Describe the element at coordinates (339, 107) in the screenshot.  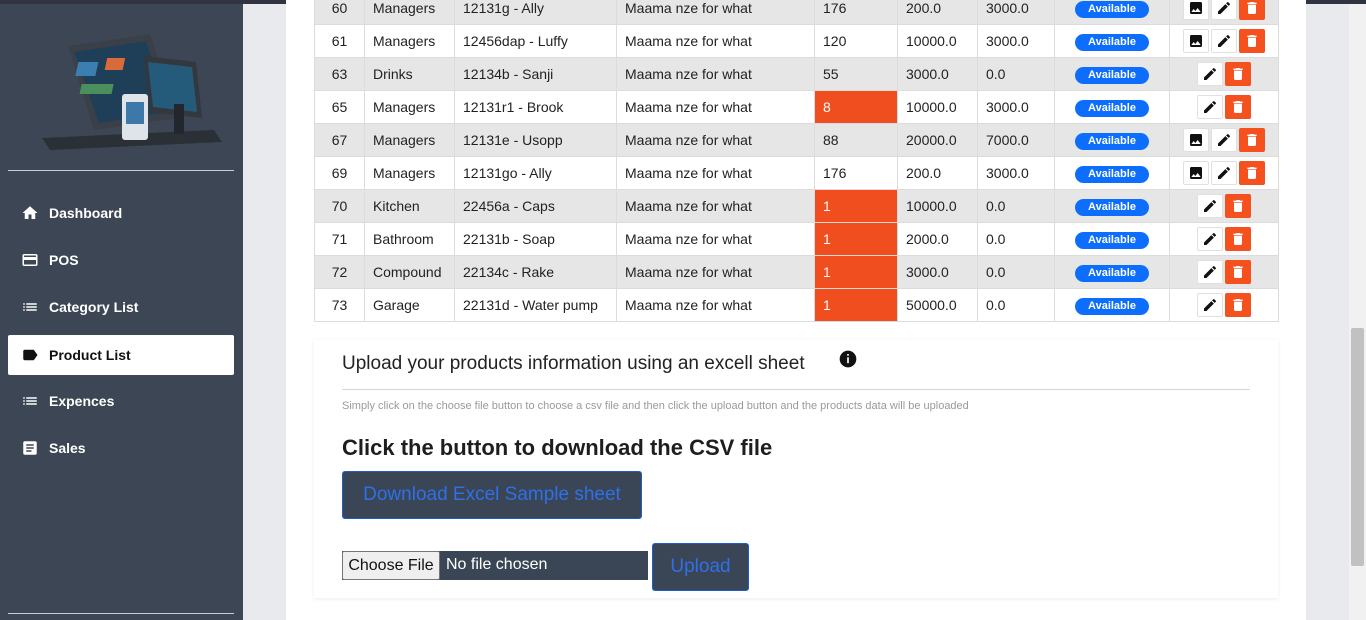
I see `id-cell: 65` at that location.